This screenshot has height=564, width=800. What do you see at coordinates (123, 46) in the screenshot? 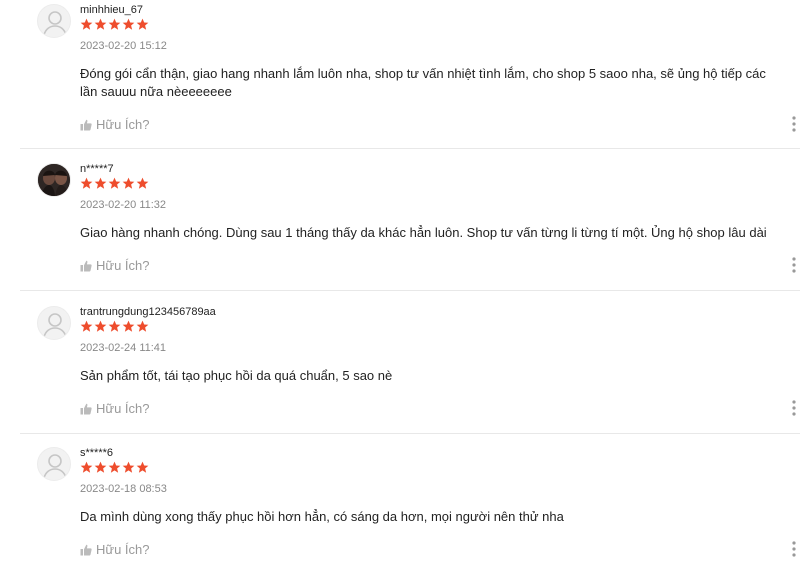
I see `review-timestamp: 2023-02-20 15:12` at bounding box center [123, 46].